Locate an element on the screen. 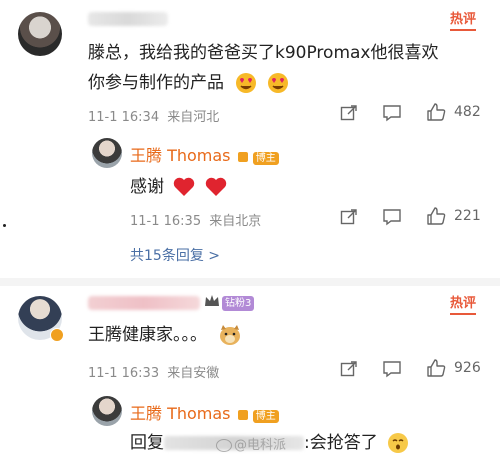 This screenshot has width=500, height=461. comment-meta: 11-1 16:33 来自安徽 is located at coordinates (153, 371).